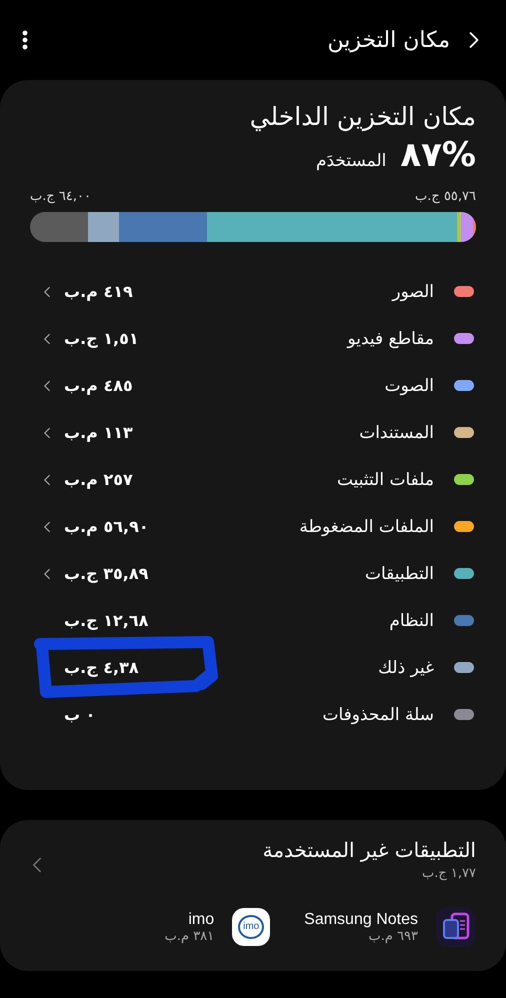  What do you see at coordinates (456, 927) in the screenshot?
I see `notes-app-icon` at bounding box center [456, 927].